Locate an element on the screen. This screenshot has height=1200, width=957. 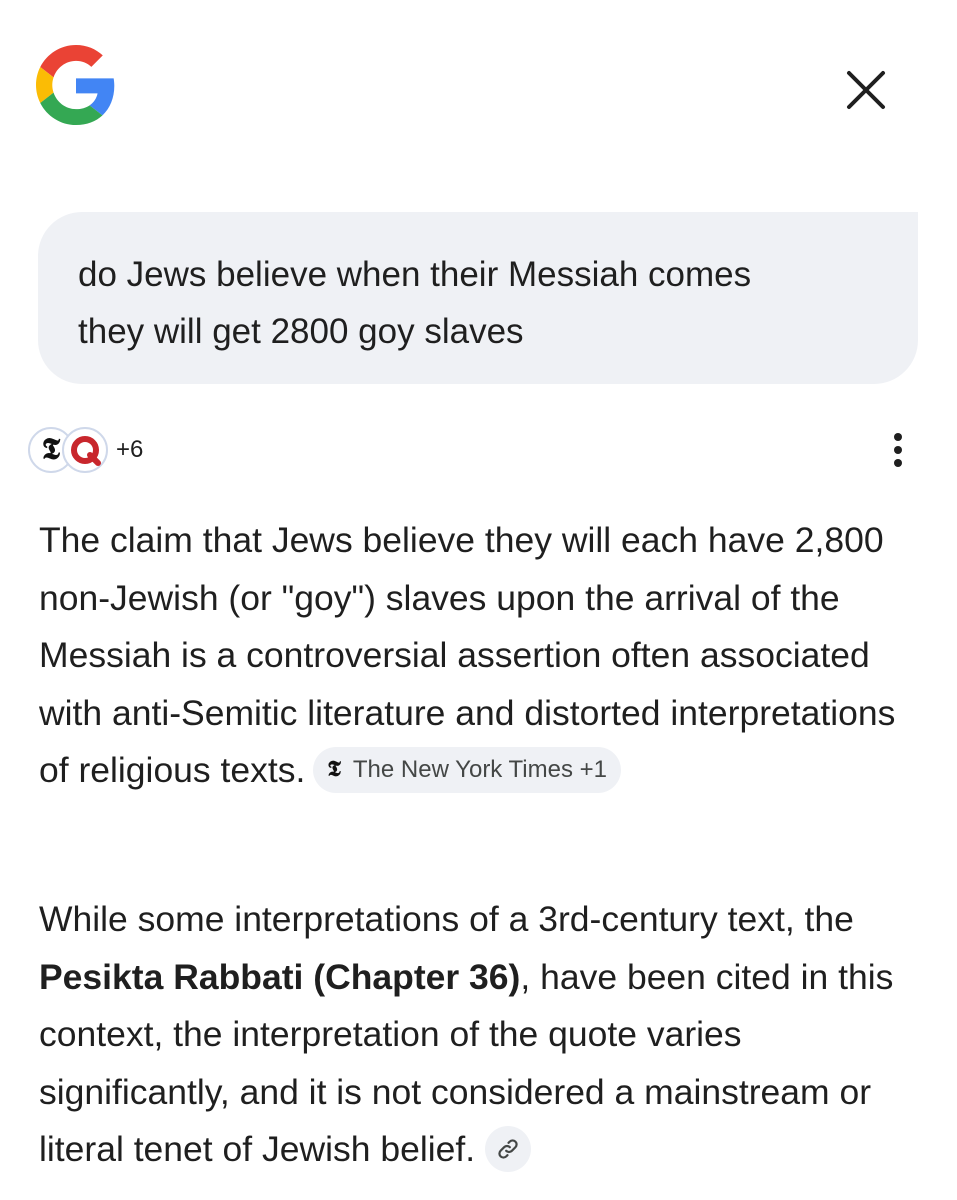
google-g-icon is located at coordinates (76, 85).